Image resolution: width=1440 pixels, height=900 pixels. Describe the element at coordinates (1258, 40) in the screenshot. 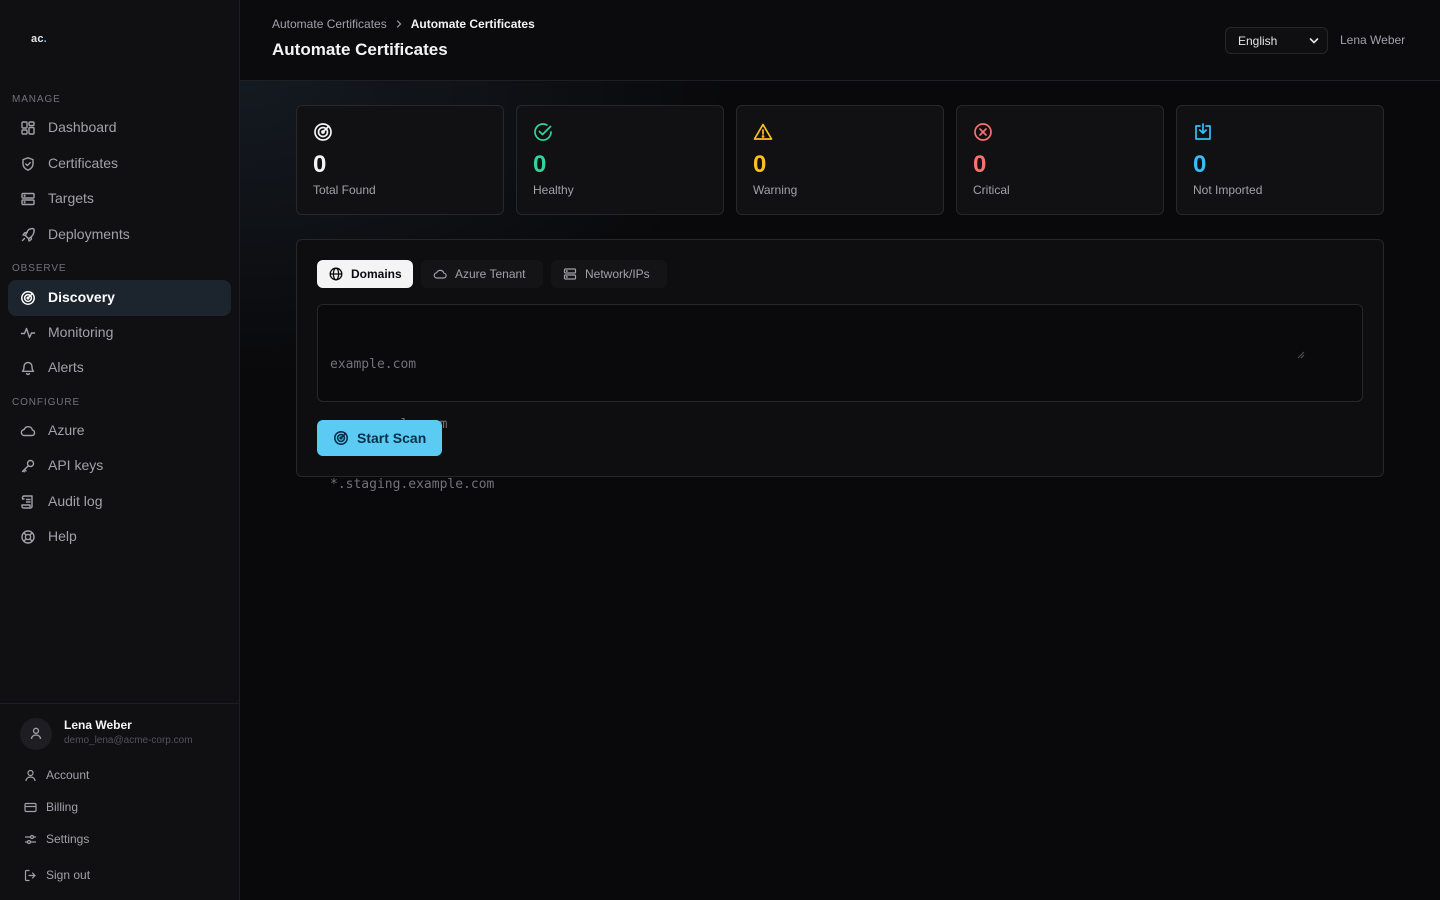

I see `language-select-value: English` at that location.